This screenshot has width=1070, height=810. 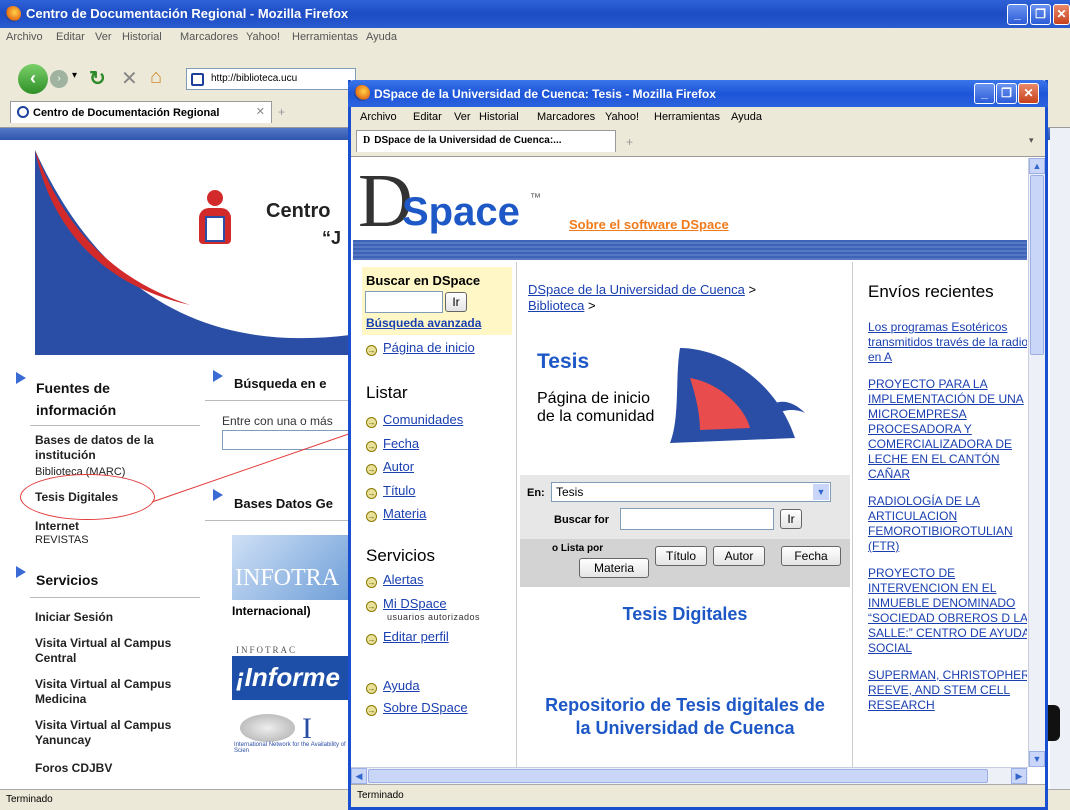 I want to click on listar-titulo: → Título, so click(x=414, y=491).